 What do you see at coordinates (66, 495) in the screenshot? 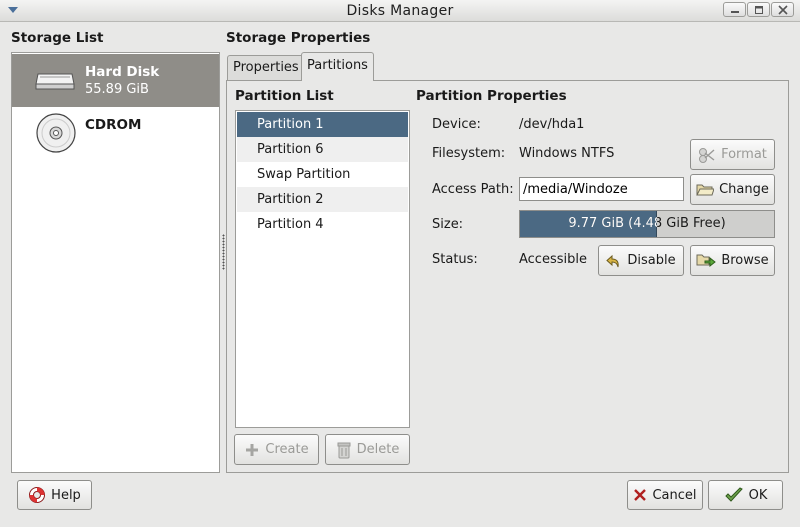
I see `help-button-label: Help` at bounding box center [66, 495].